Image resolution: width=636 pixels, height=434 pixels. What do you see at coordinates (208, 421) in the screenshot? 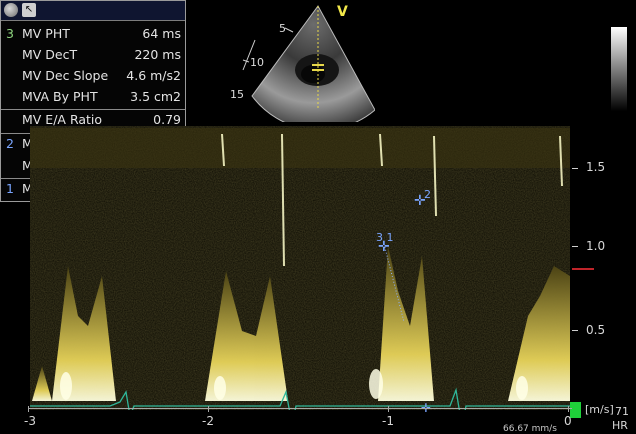
I see `time-label-minus-2: -2` at bounding box center [208, 421].